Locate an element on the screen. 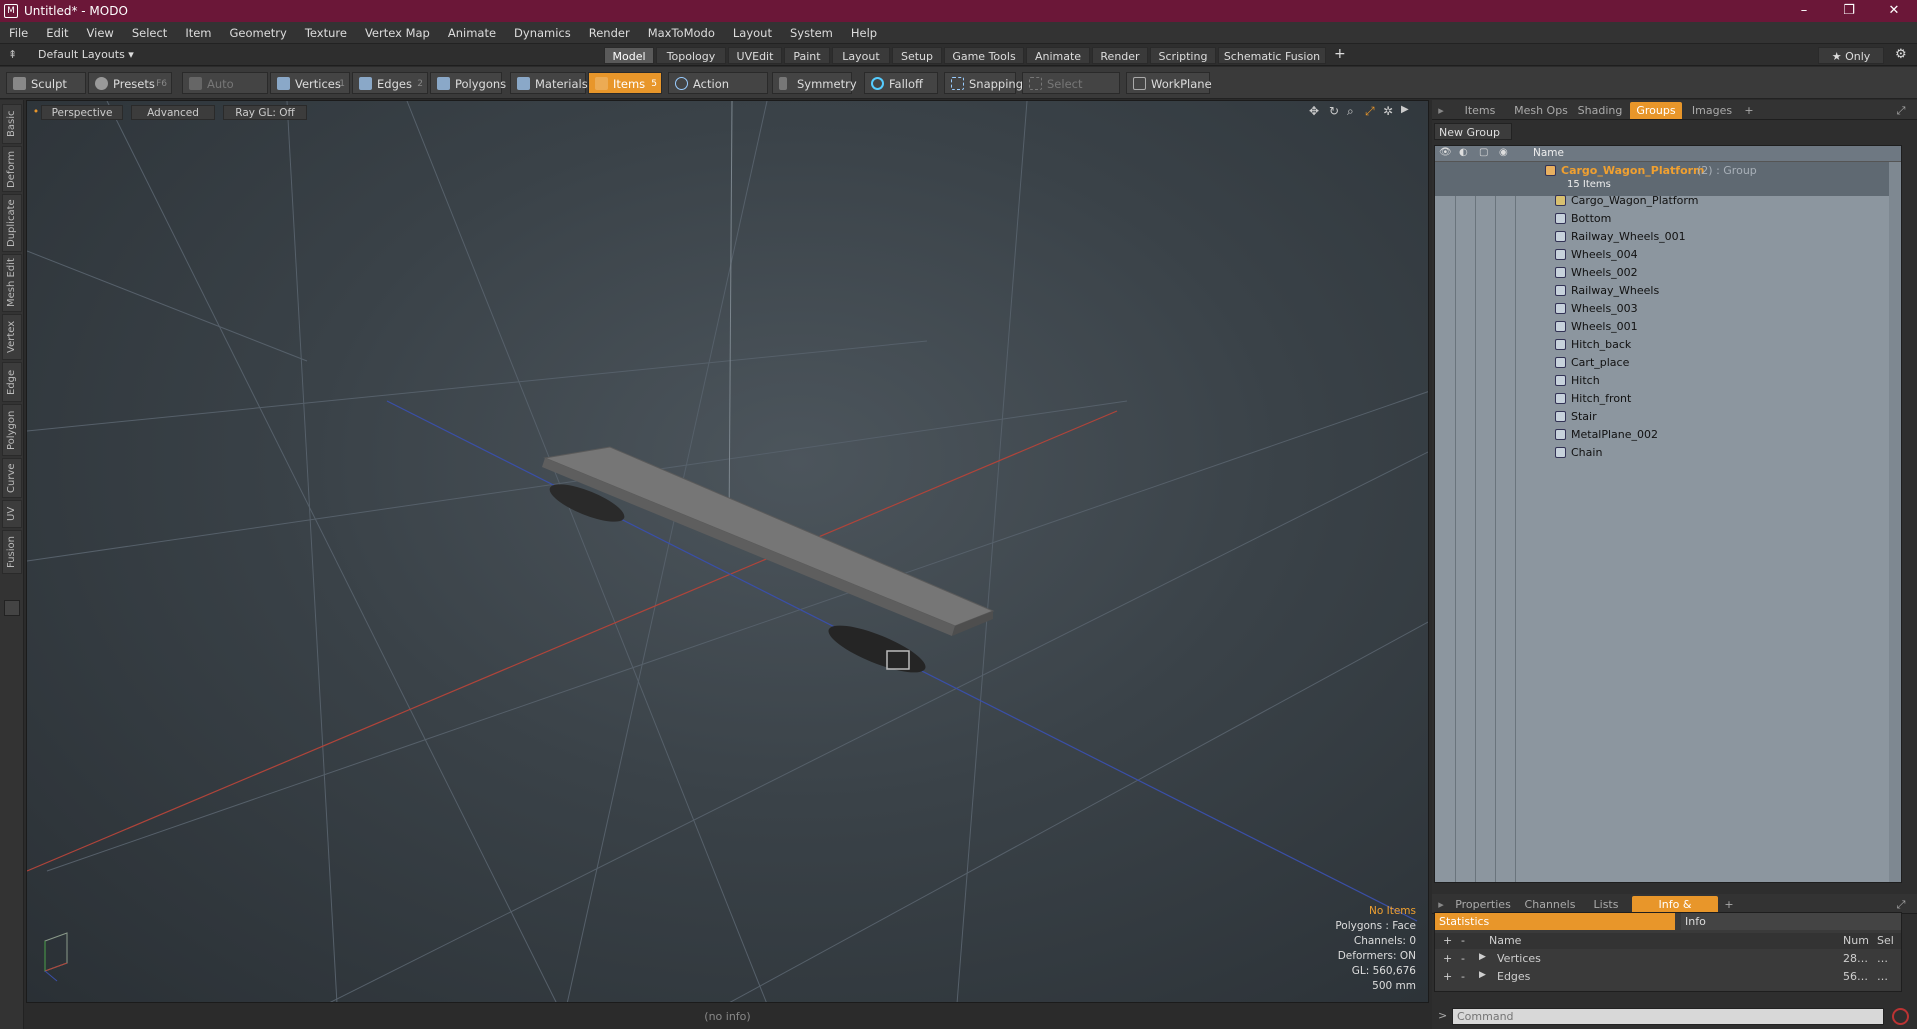 The width and height of the screenshot is (1917, 1029). tab-render: Render is located at coordinates (1120, 55).